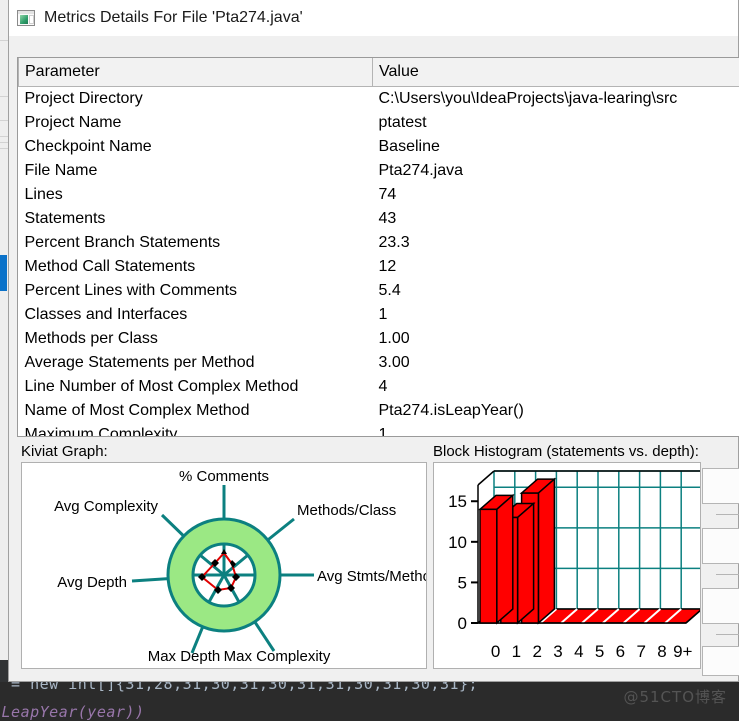 The height and width of the screenshot is (721, 739). I want to click on dialog-title: Metrics Details For File 'Pta274.java', so click(173, 17).